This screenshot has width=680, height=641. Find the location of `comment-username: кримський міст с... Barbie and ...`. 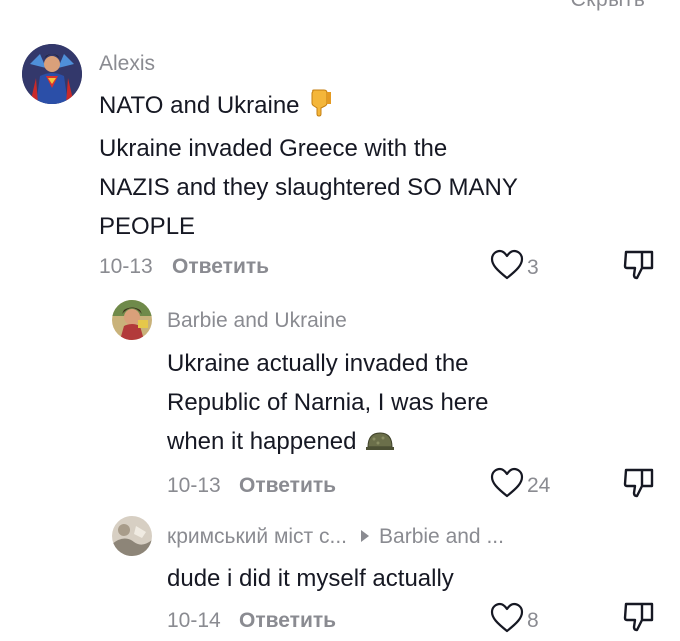

comment-username: кримський міст с... Barbie and ... is located at coordinates (335, 537).